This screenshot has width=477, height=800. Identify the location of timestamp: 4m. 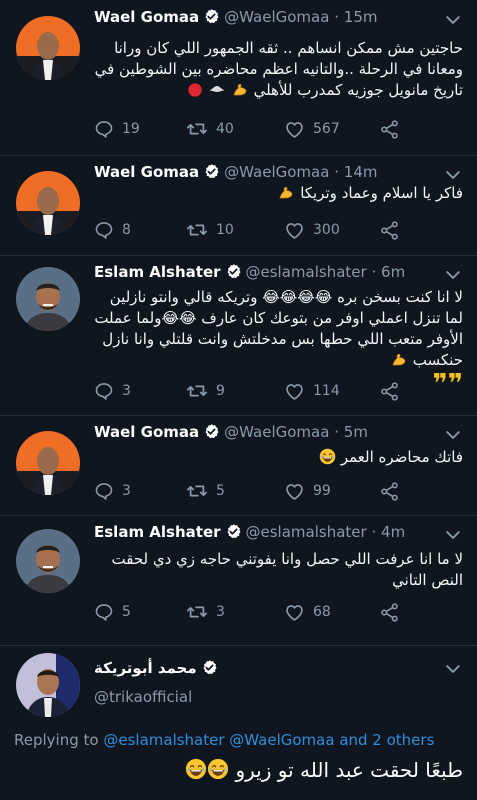
(393, 532).